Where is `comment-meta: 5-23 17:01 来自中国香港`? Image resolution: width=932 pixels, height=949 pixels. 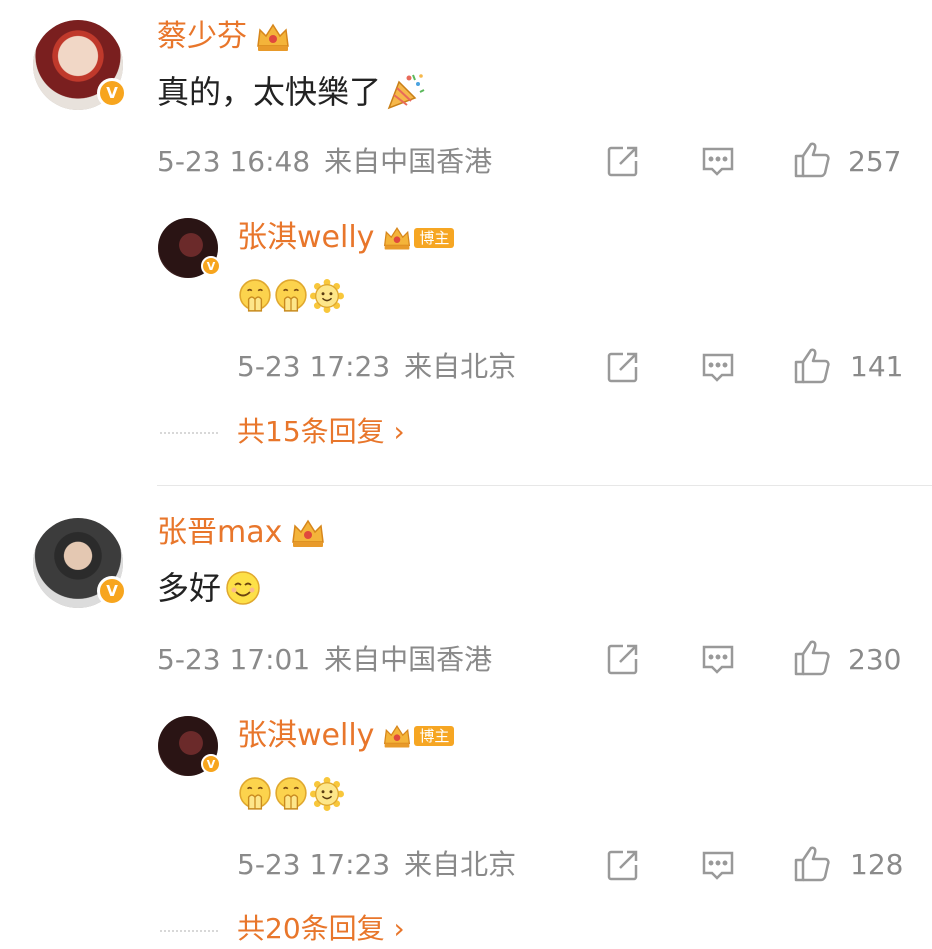 comment-meta: 5-23 17:01 来自中国香港 is located at coordinates (324, 660).